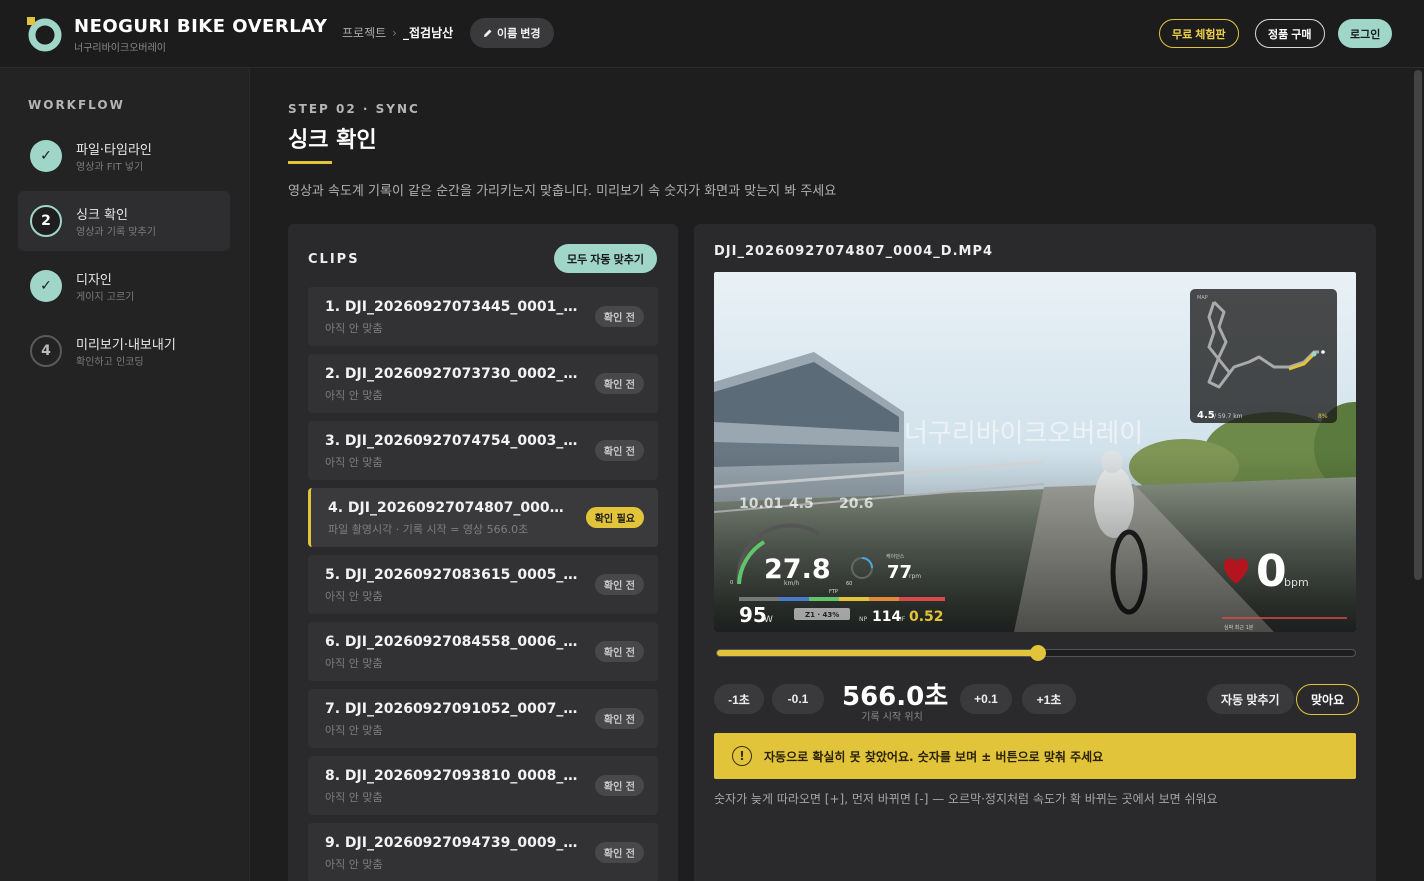 The image size is (1424, 881). Describe the element at coordinates (1418, 325) in the screenshot. I see `page-scrollbar` at that location.